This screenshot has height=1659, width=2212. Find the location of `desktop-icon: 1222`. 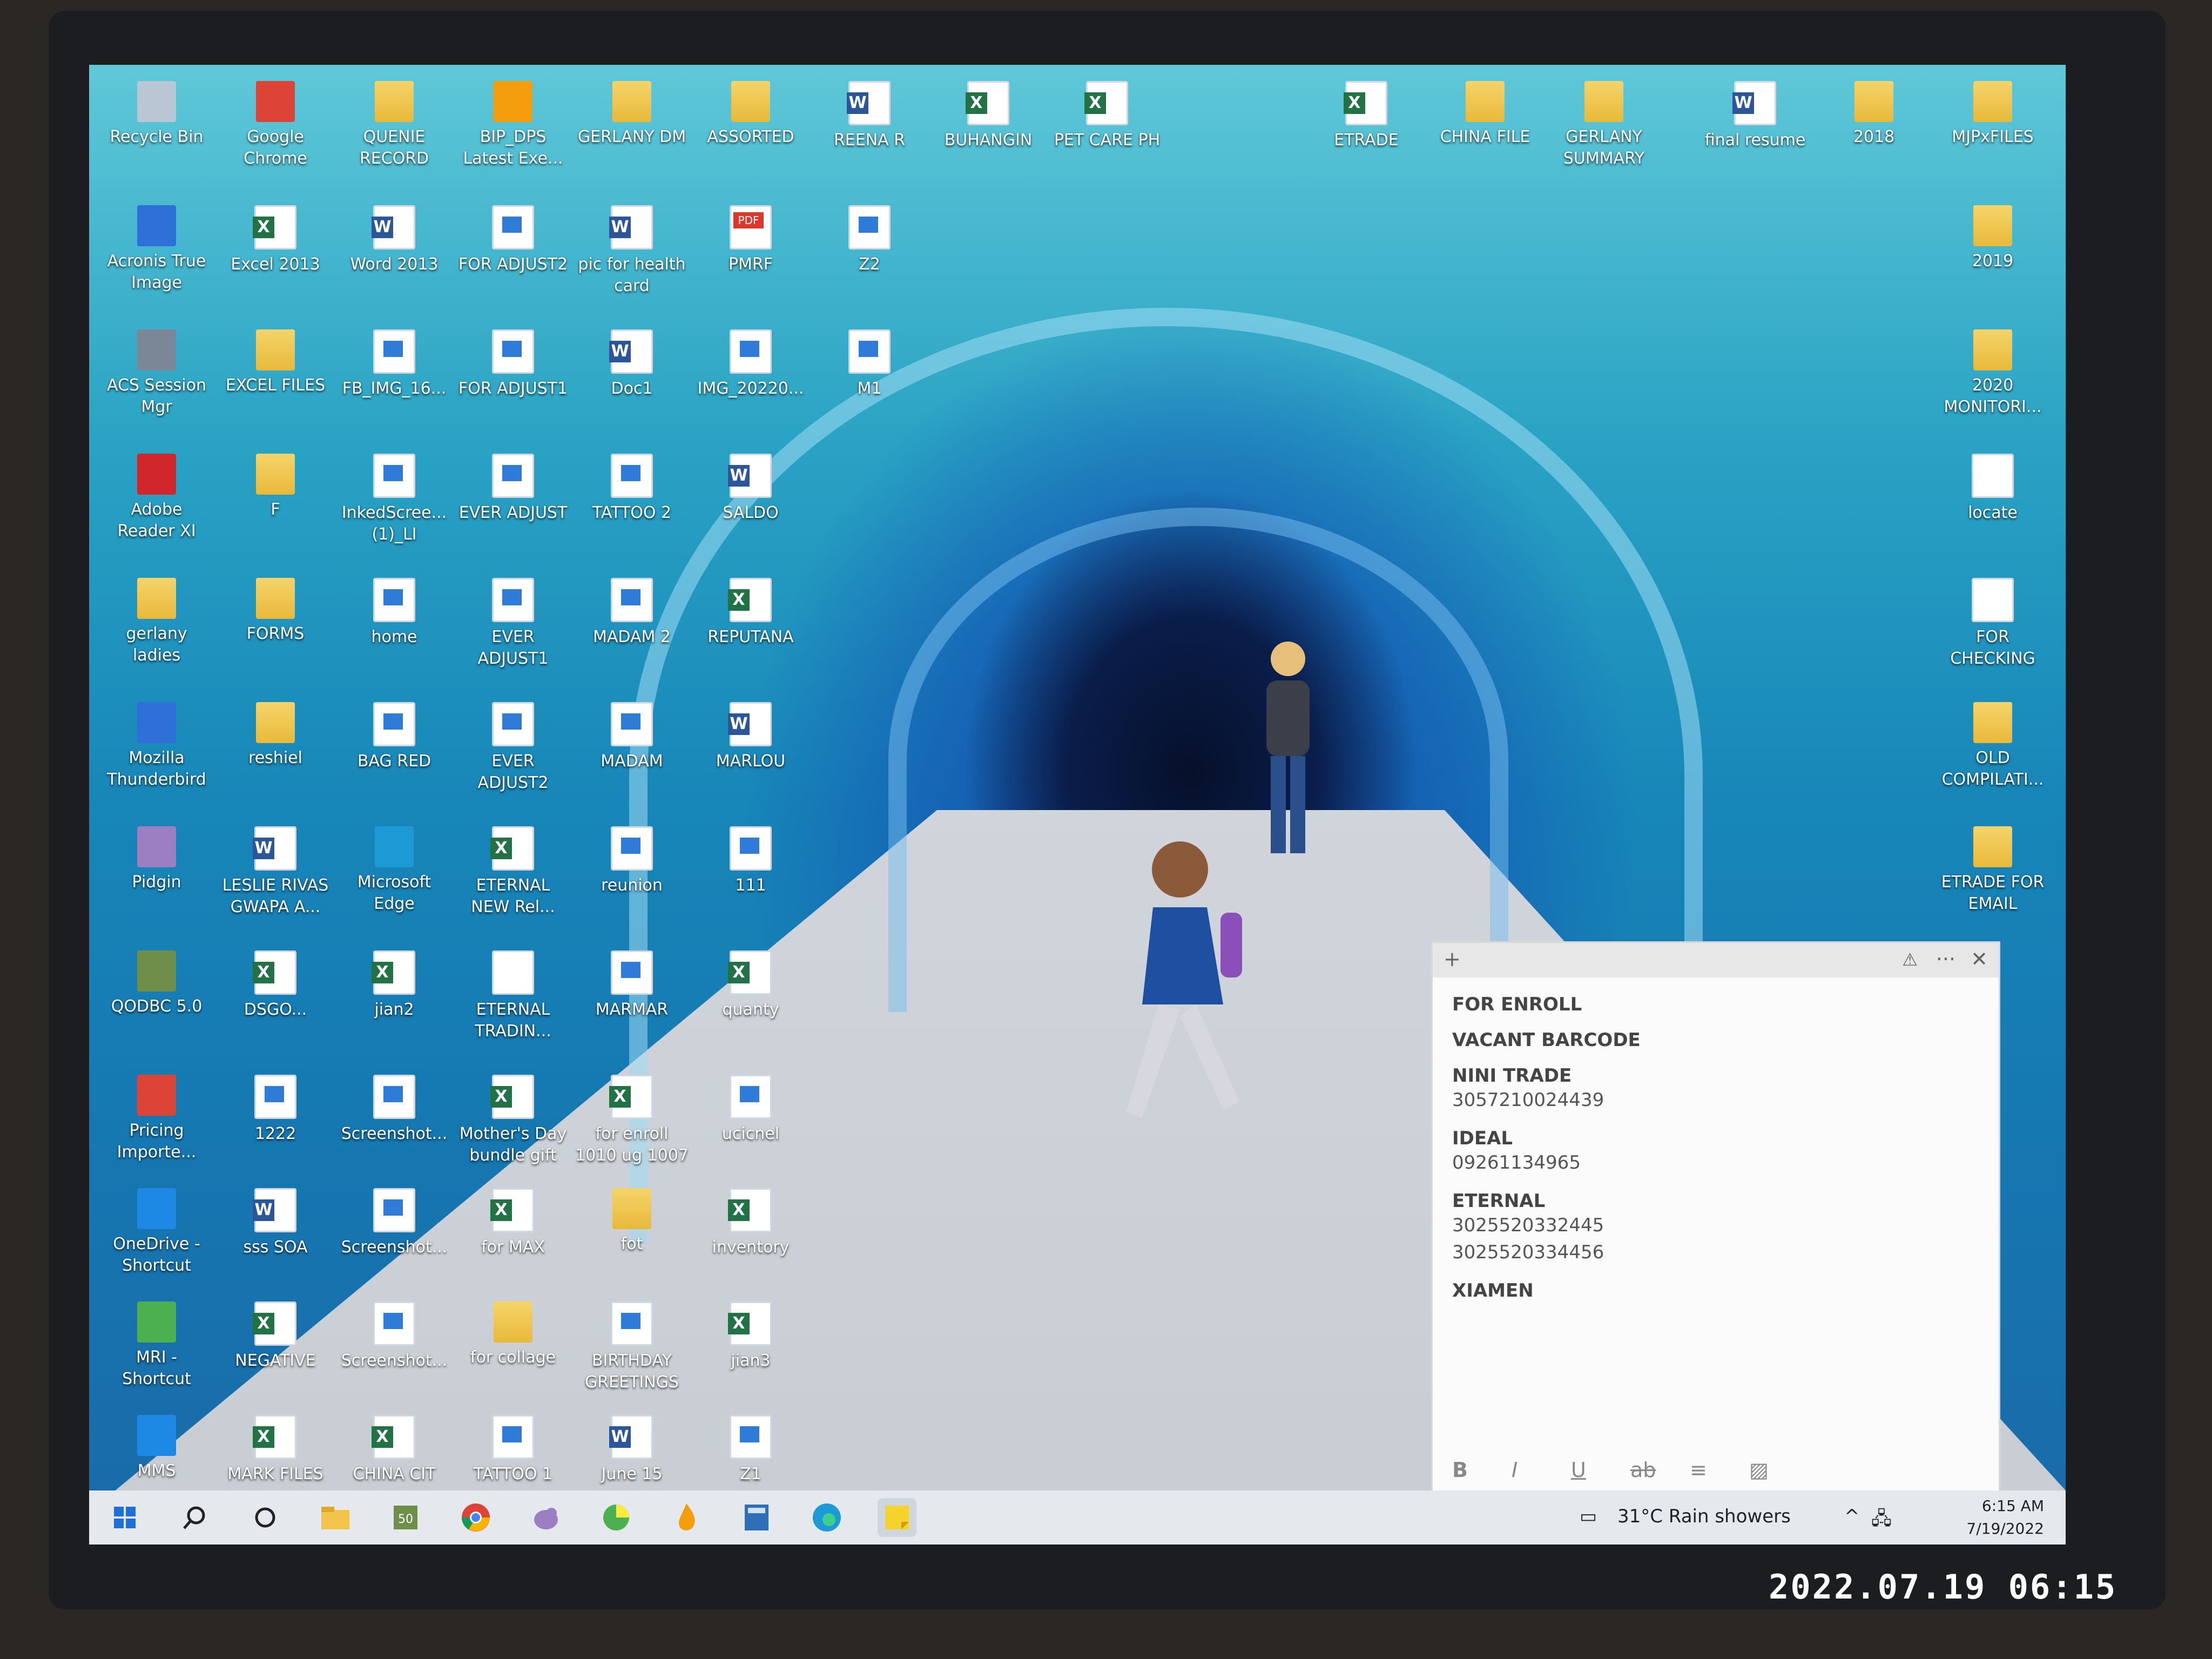

desktop-icon: 1222 is located at coordinates (275, 1110).